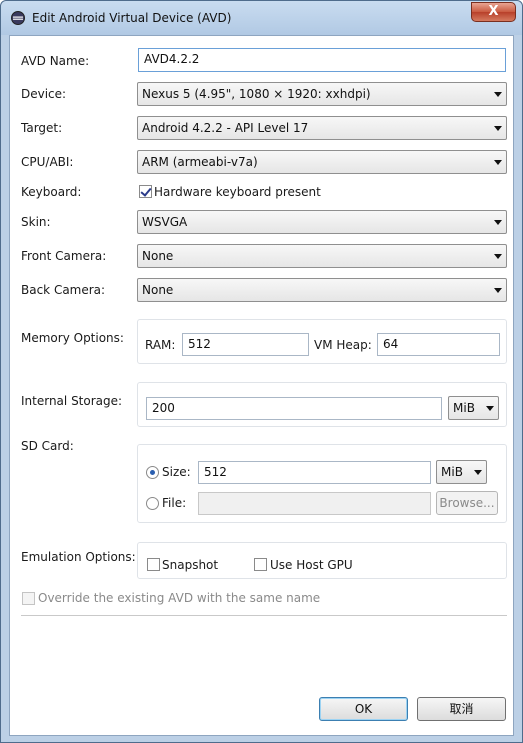 The width and height of the screenshot is (523, 743). I want to click on cancel-button: 取消, so click(461, 709).